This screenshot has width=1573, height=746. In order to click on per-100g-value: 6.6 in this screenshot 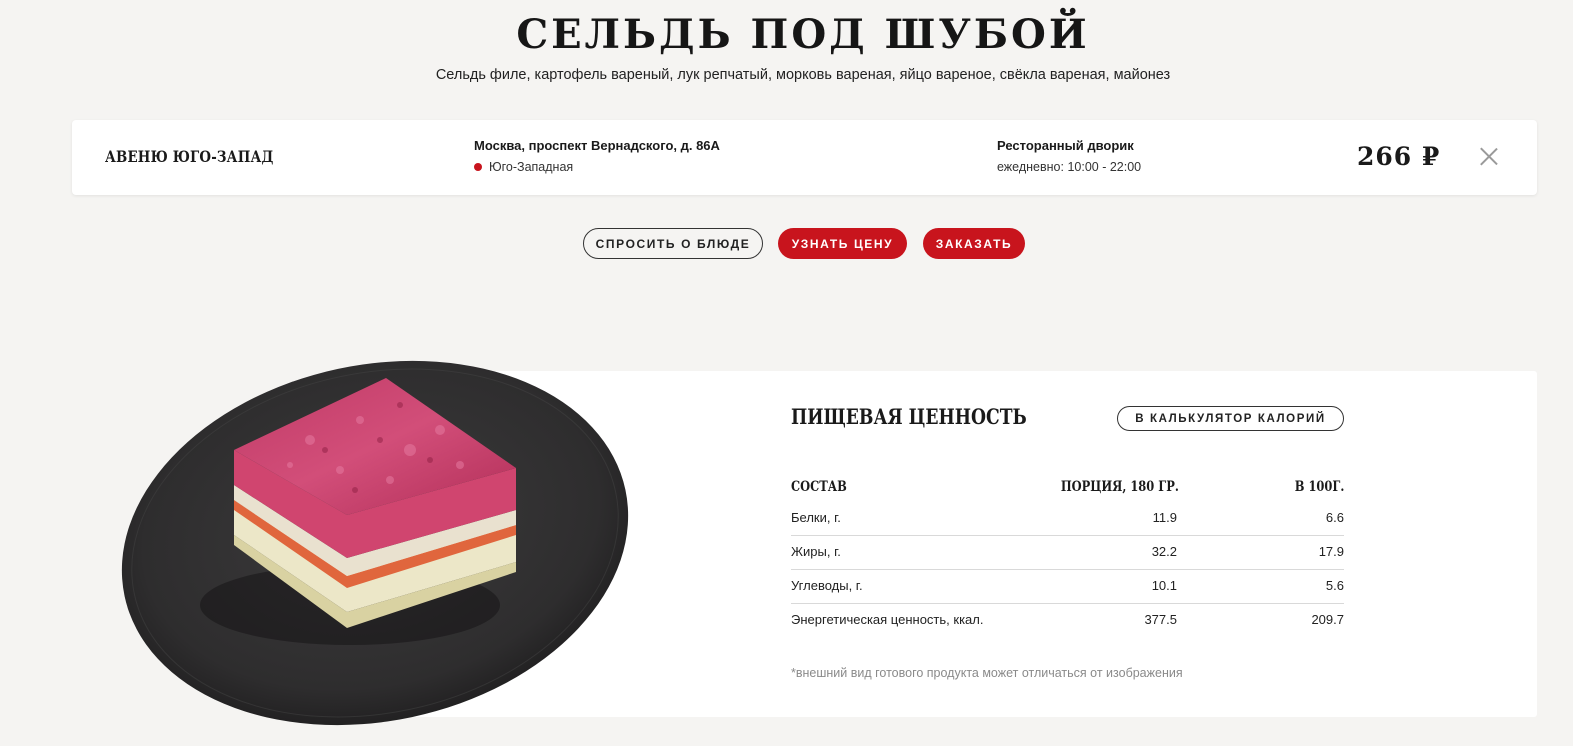, I will do `click(1334, 517)`.